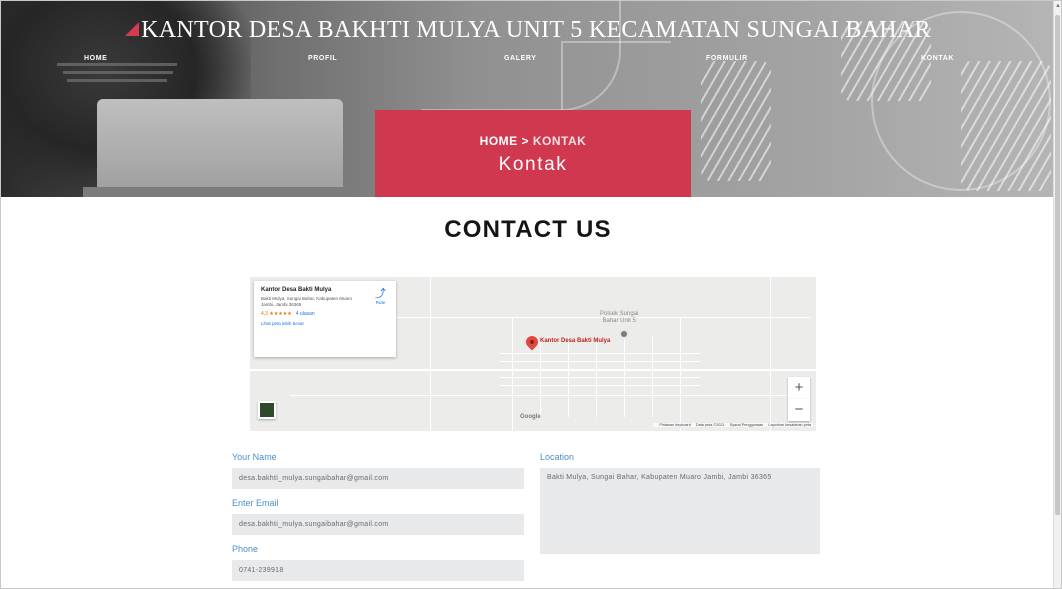 This screenshot has height=589, width=1062. What do you see at coordinates (710, 425) in the screenshot?
I see `map-data-credit: Data peta ©2021` at bounding box center [710, 425].